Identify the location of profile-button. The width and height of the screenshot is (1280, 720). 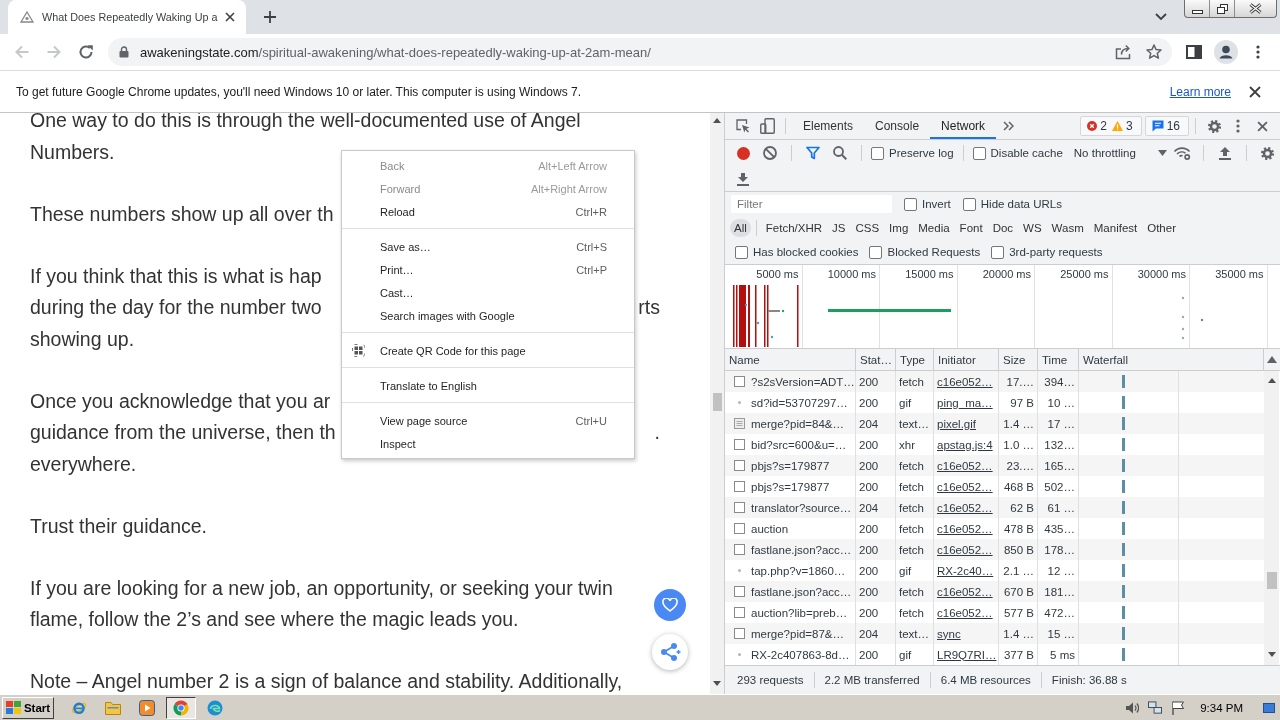
(1226, 52).